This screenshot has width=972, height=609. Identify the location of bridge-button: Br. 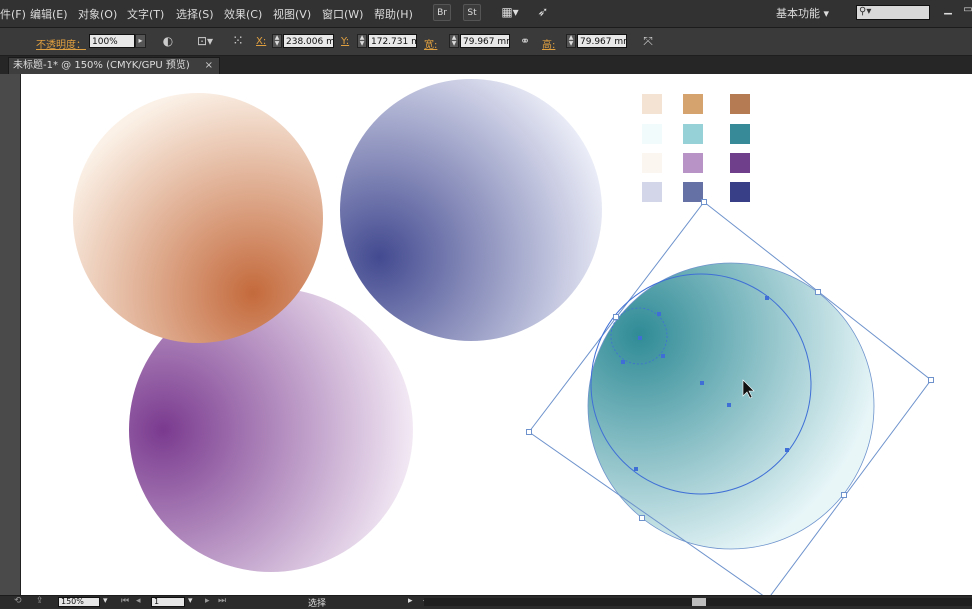
(442, 12).